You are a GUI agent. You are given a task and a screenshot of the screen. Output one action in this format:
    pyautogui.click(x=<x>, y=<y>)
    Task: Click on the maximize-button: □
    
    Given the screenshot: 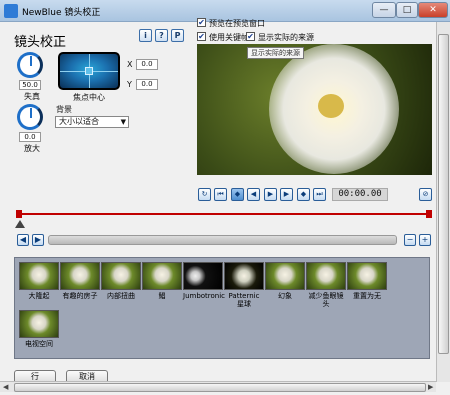 What is the action you would take?
    pyautogui.click(x=407, y=10)
    